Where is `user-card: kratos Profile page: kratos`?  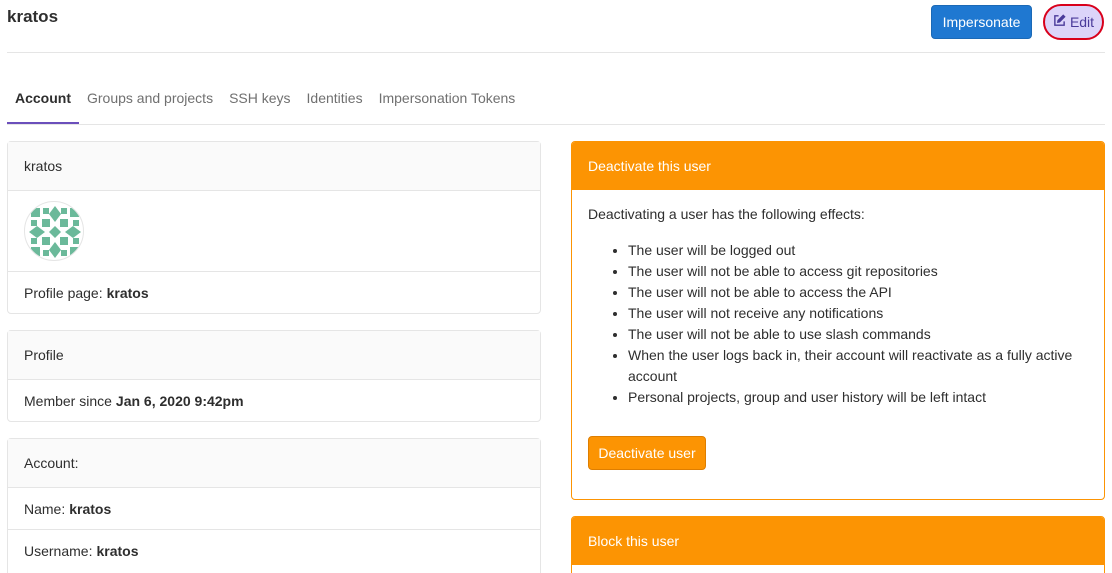
user-card: kratos Profile page: kratos is located at coordinates (274, 227).